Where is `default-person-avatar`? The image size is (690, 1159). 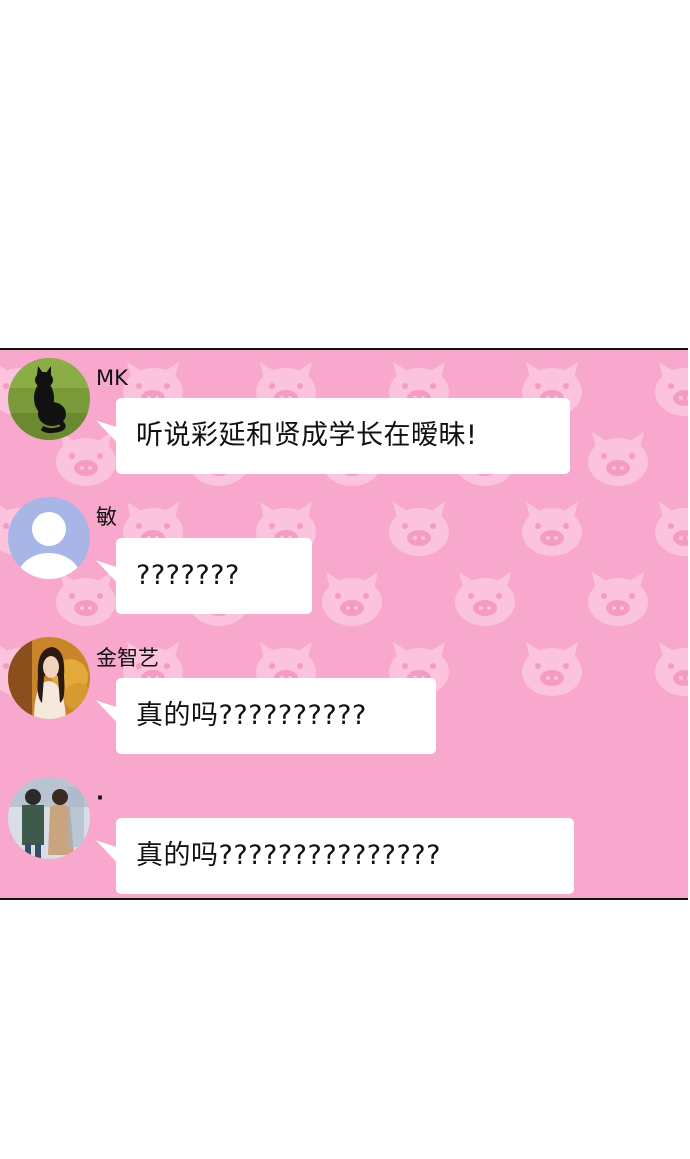
default-person-avatar is located at coordinates (49, 538).